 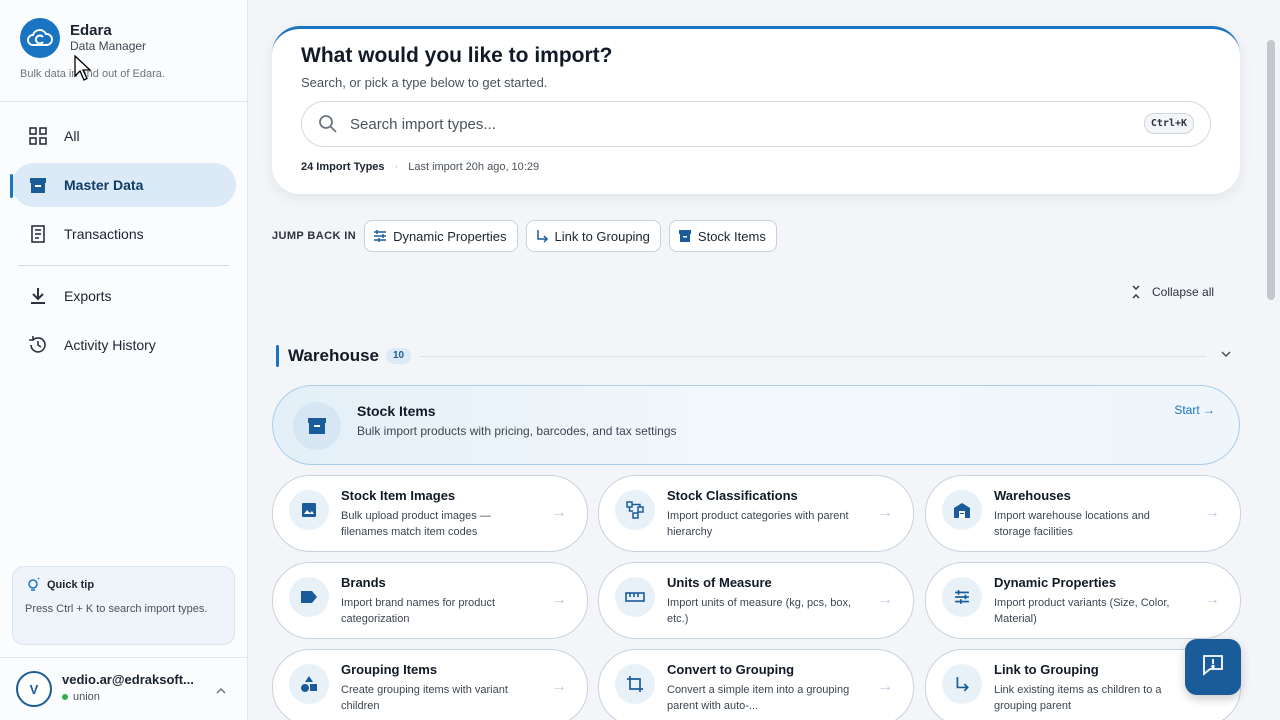 What do you see at coordinates (124, 296) in the screenshot?
I see `nav-item-exports: Exports` at bounding box center [124, 296].